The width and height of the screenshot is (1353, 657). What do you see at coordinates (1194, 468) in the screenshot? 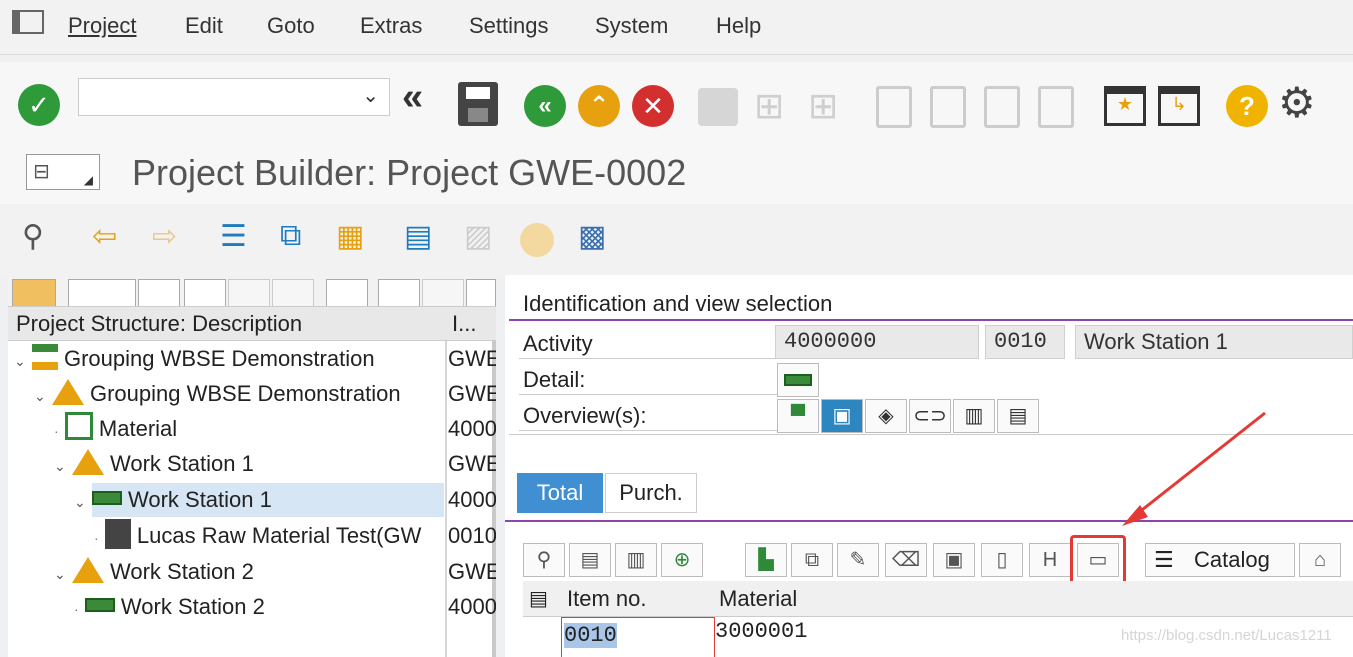
I see `annotation-arrow` at bounding box center [1194, 468].